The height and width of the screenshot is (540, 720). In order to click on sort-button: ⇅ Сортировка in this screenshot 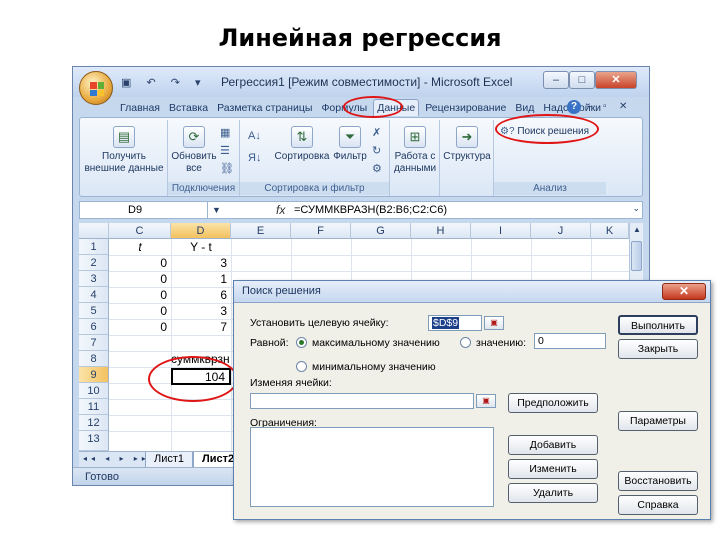, I will do `click(302, 144)`.